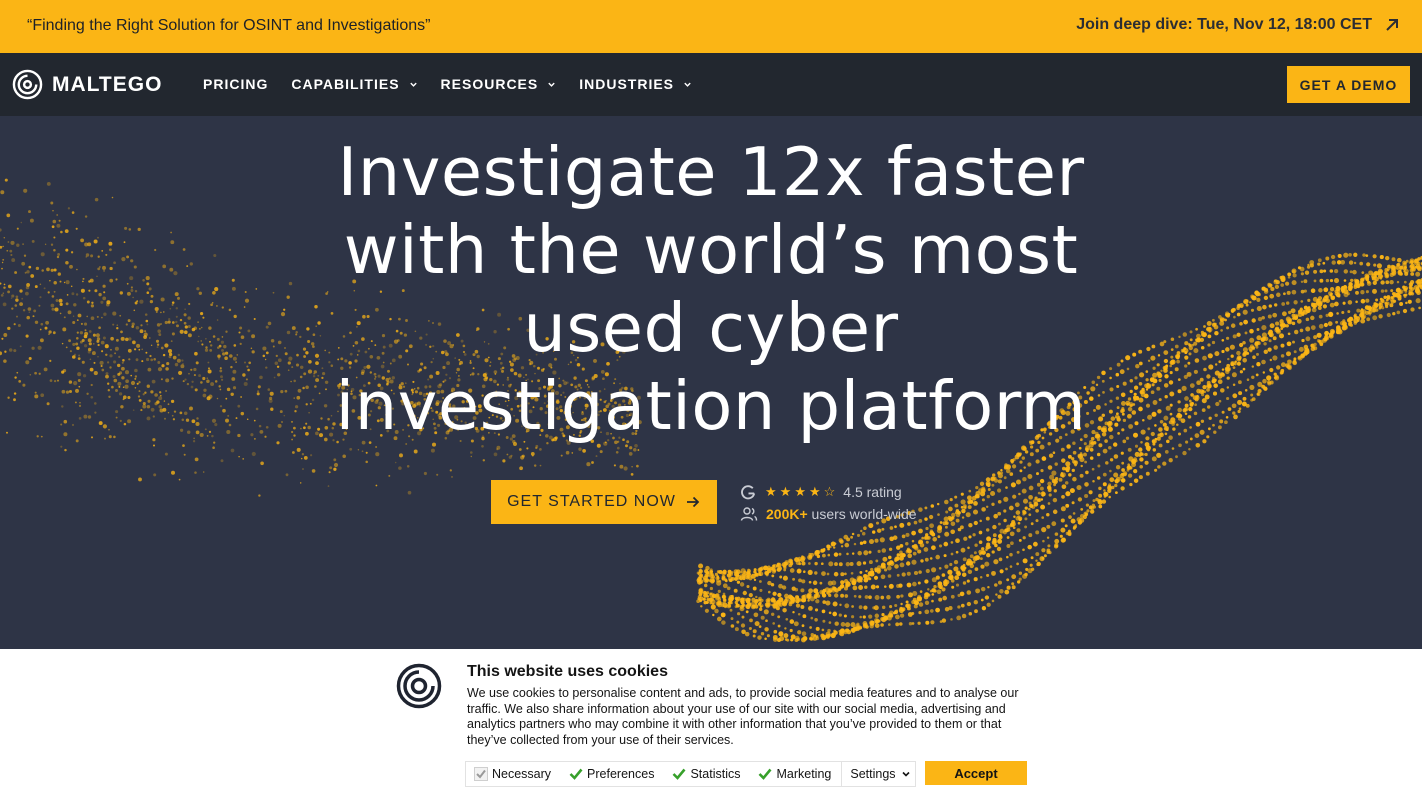 This screenshot has height=800, width=1422. What do you see at coordinates (872, 492) in the screenshot?
I see `rating-text: 4.5 rating` at bounding box center [872, 492].